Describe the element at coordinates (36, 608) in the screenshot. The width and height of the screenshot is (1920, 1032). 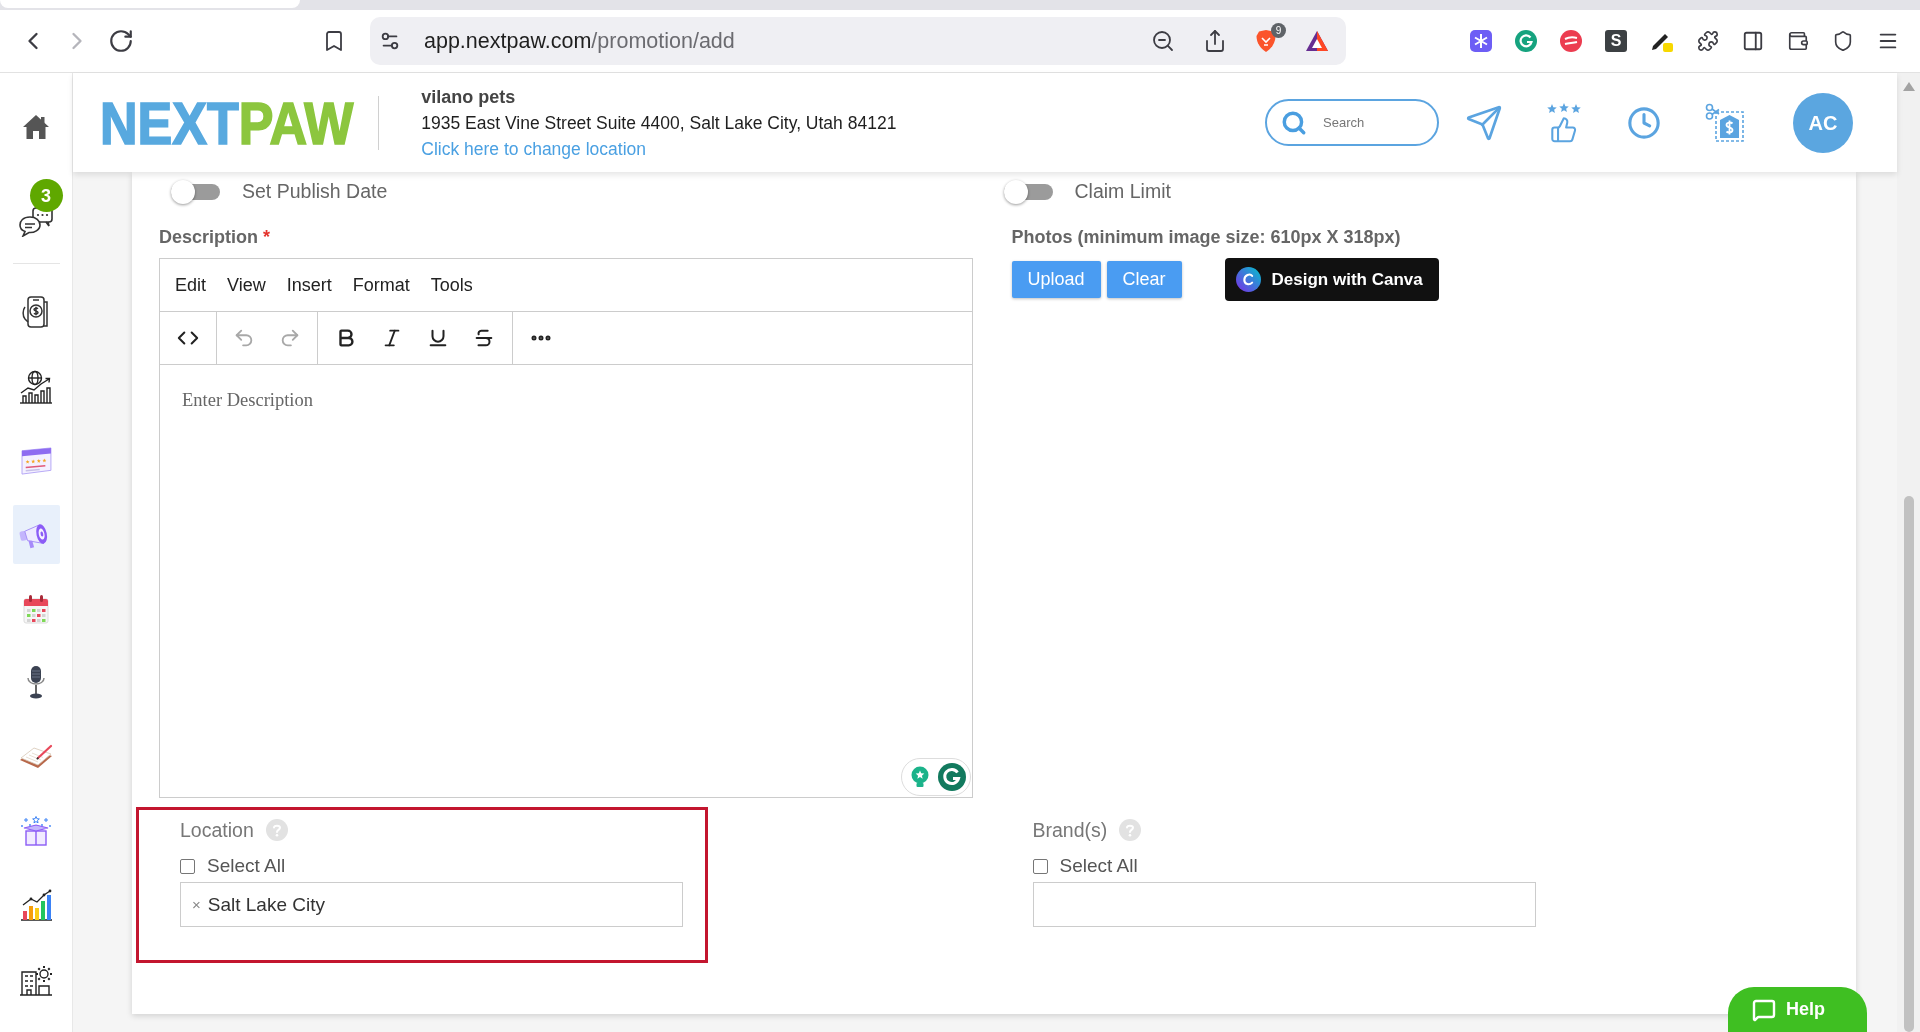
I see `calendar-icon` at that location.